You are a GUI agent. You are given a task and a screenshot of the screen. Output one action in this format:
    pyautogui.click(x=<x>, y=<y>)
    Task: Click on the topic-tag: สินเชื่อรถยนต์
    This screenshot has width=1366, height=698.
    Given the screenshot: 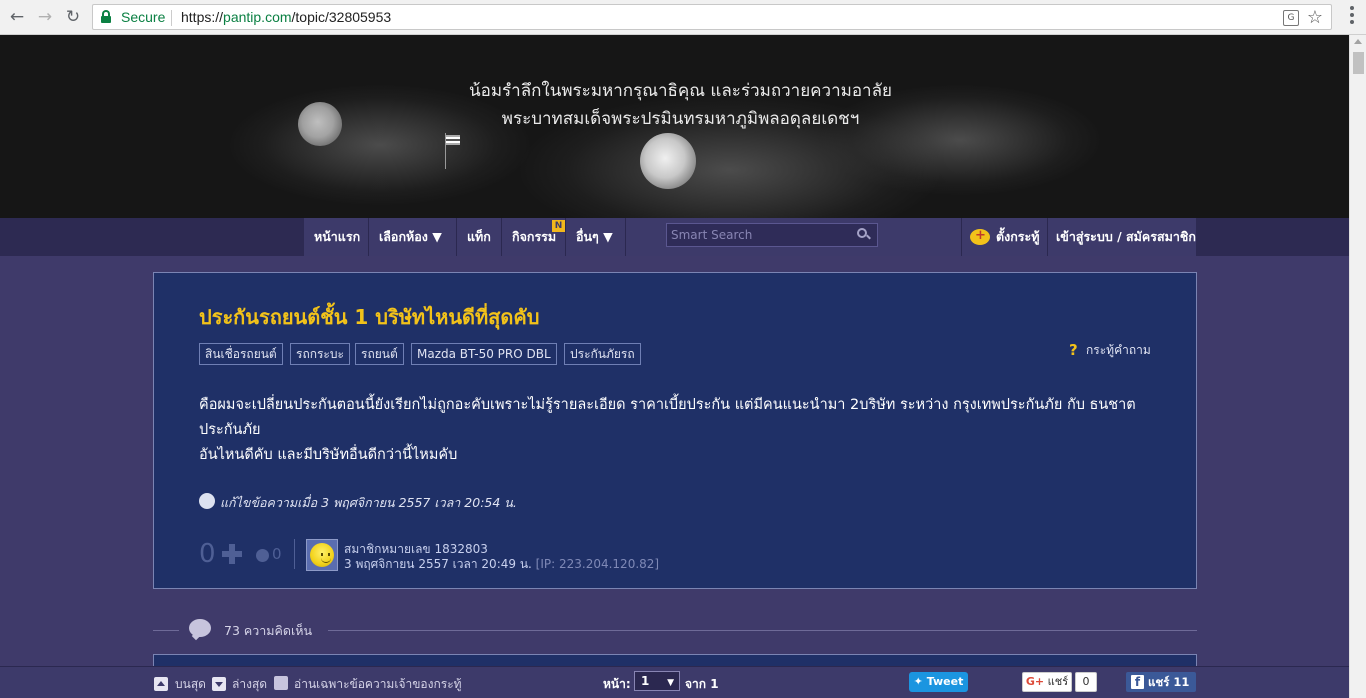 What is the action you would take?
    pyautogui.click(x=241, y=354)
    